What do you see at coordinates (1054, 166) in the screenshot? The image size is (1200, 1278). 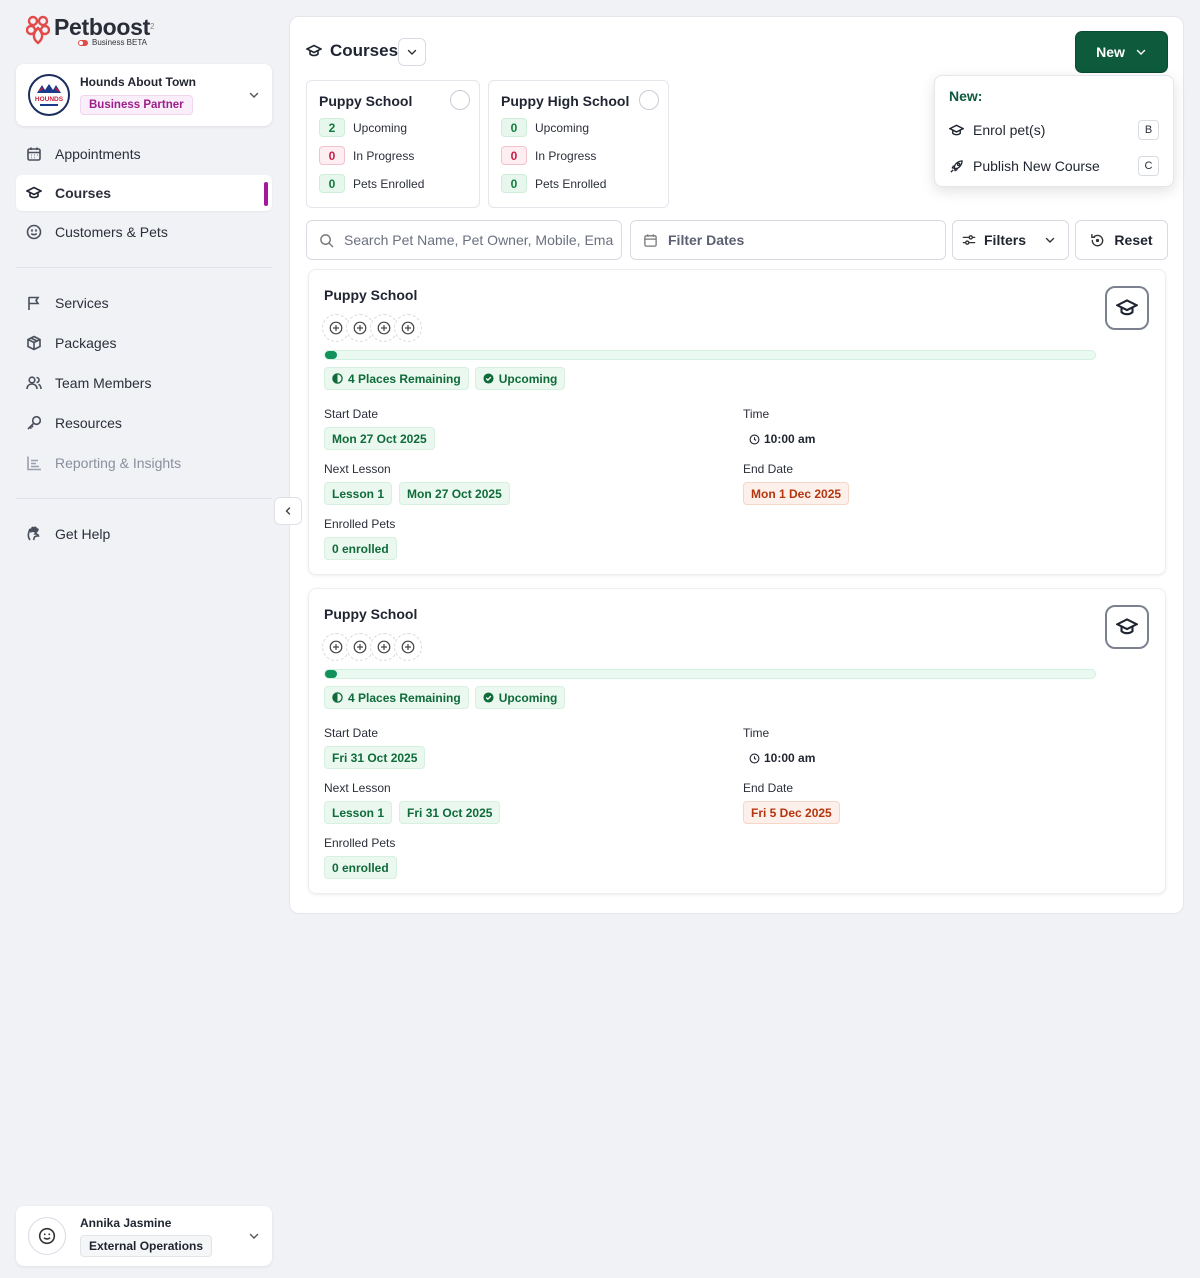 I see `menu-item-publish-course: Publish New Course C` at bounding box center [1054, 166].